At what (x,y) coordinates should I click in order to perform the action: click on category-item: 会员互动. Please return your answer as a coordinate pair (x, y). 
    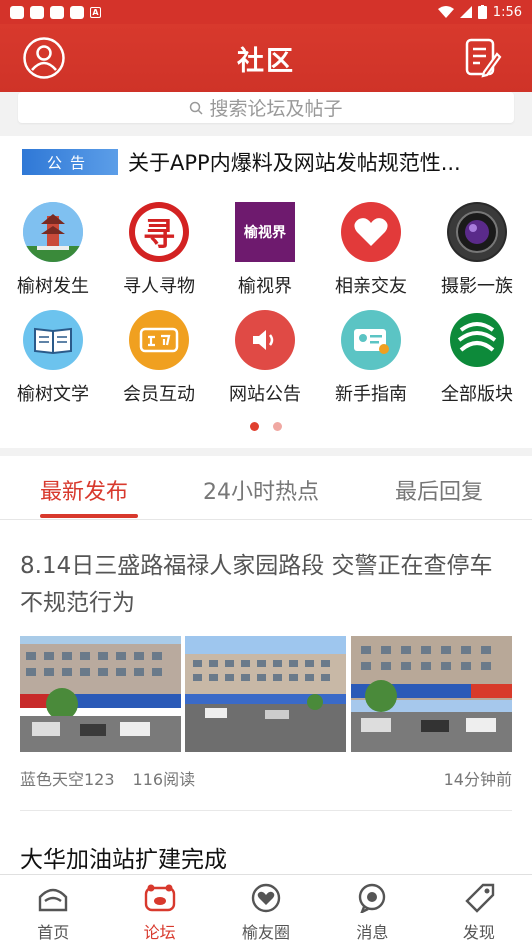
    Looking at the image, I should click on (159, 358).